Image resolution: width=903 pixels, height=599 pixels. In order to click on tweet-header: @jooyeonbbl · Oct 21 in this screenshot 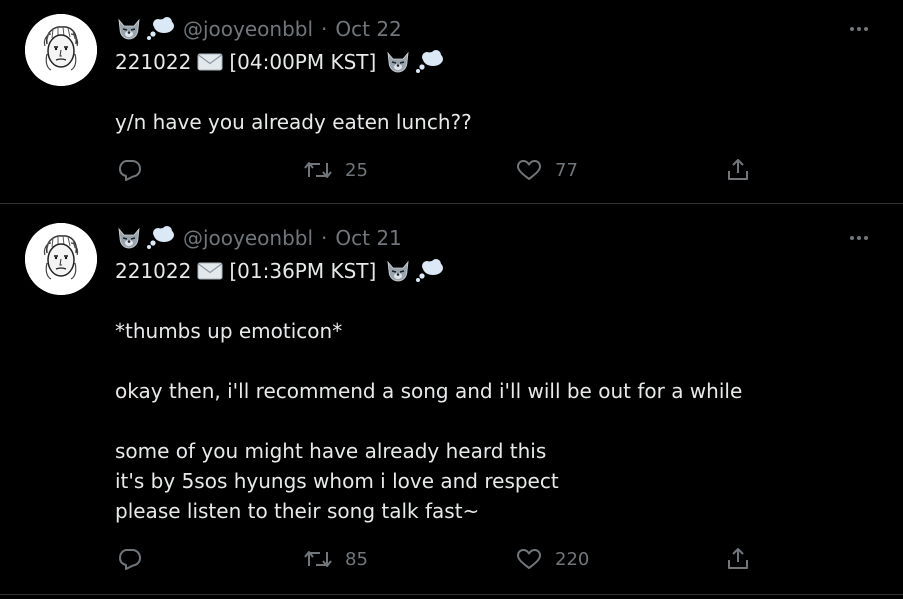, I will do `click(258, 238)`.